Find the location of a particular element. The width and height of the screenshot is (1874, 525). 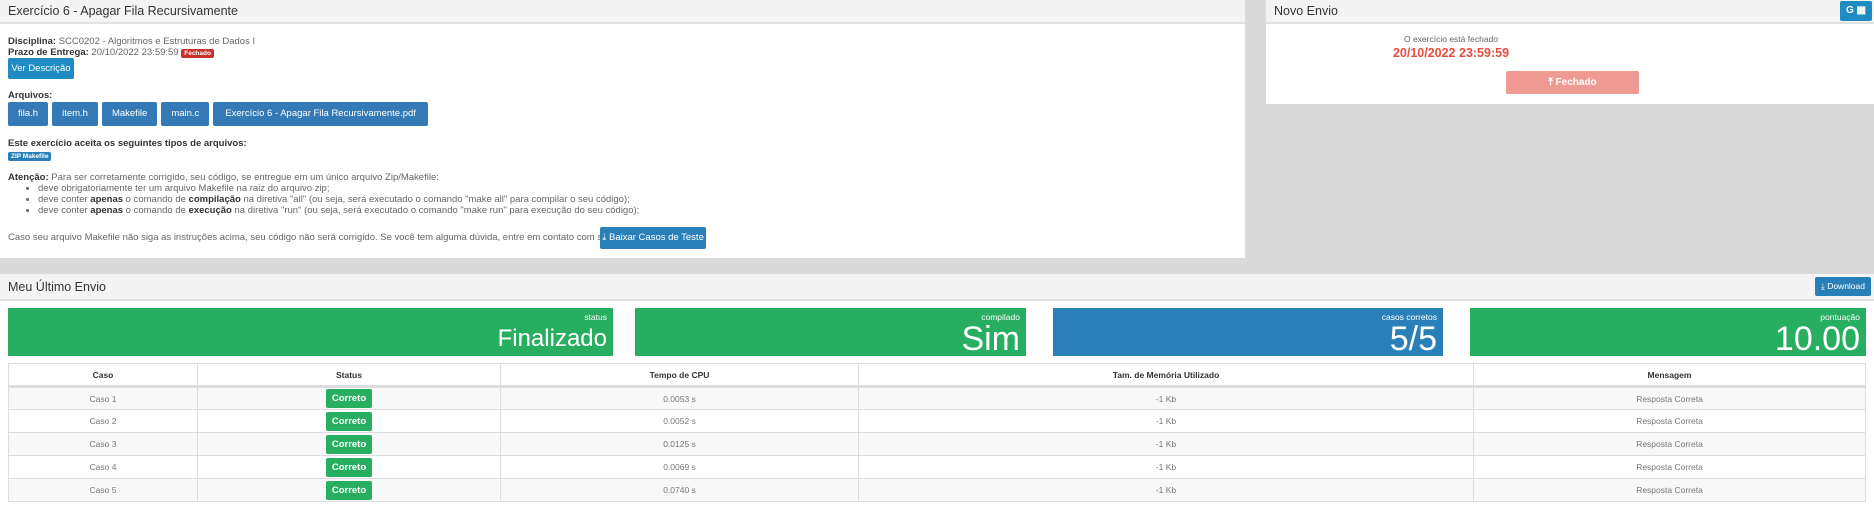

table-cell: 0.0069 s is located at coordinates (679, 467).